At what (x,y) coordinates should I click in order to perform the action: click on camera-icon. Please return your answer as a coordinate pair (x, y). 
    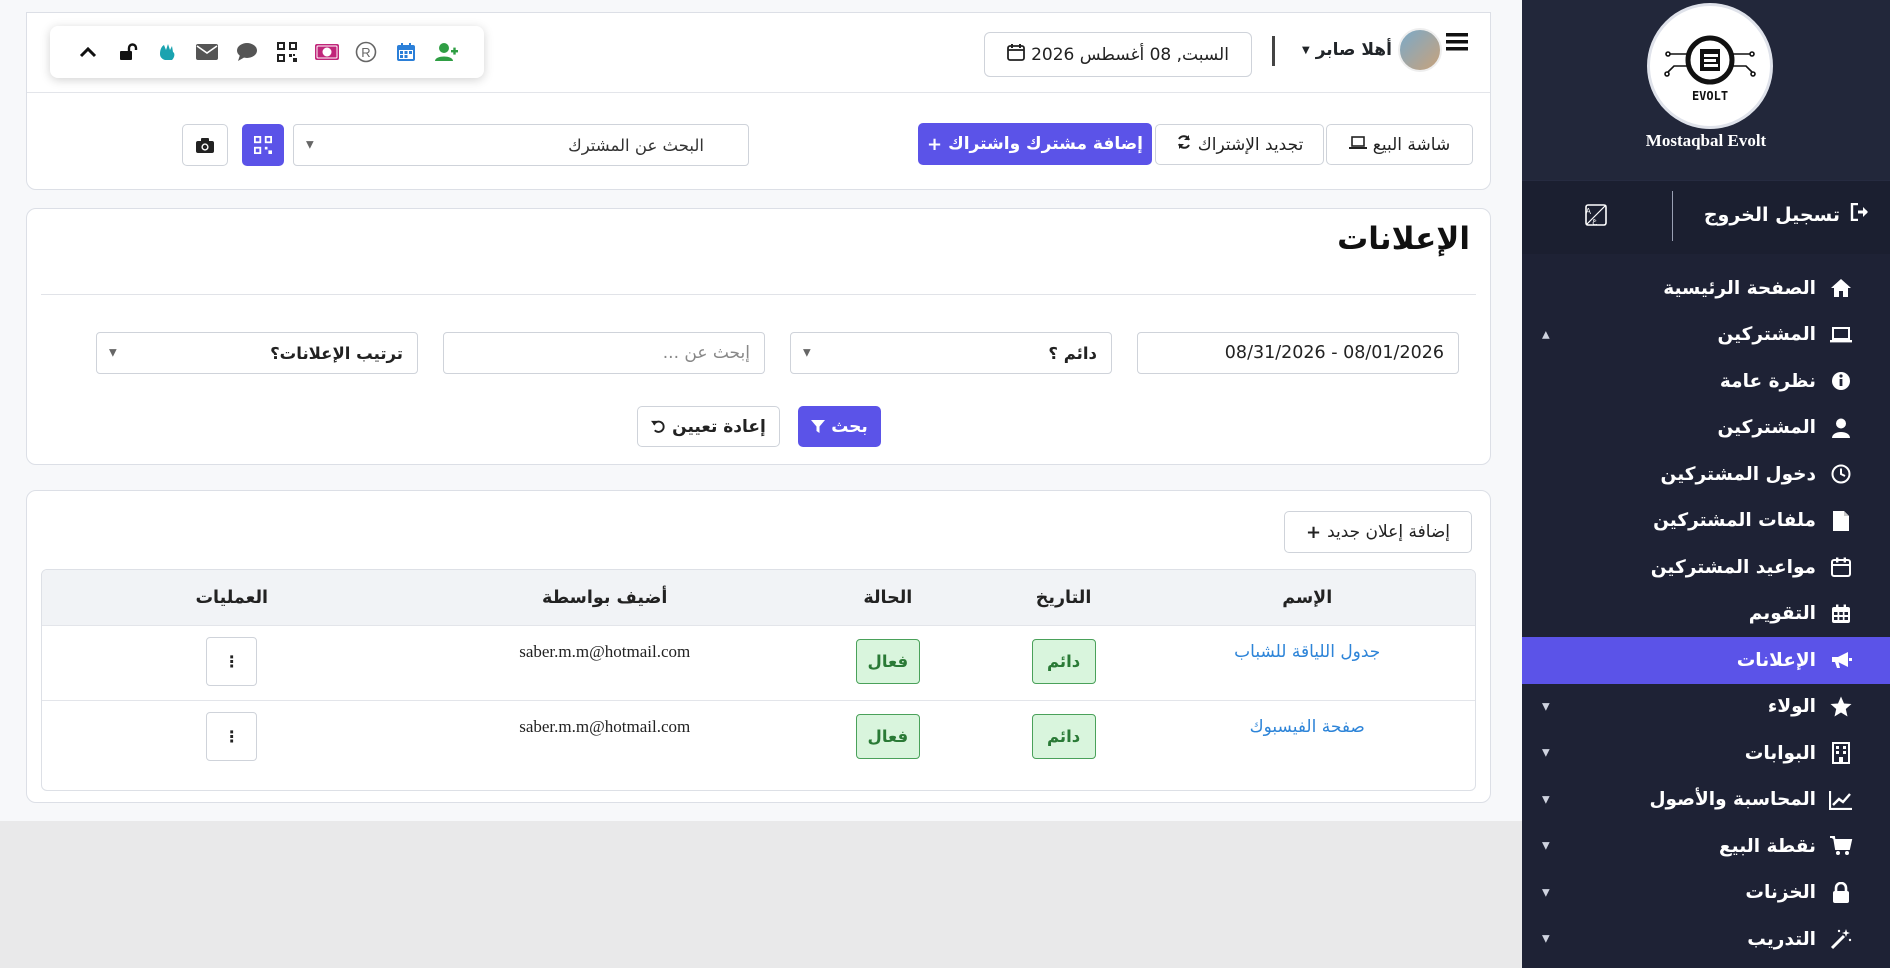
    Looking at the image, I should click on (205, 145).